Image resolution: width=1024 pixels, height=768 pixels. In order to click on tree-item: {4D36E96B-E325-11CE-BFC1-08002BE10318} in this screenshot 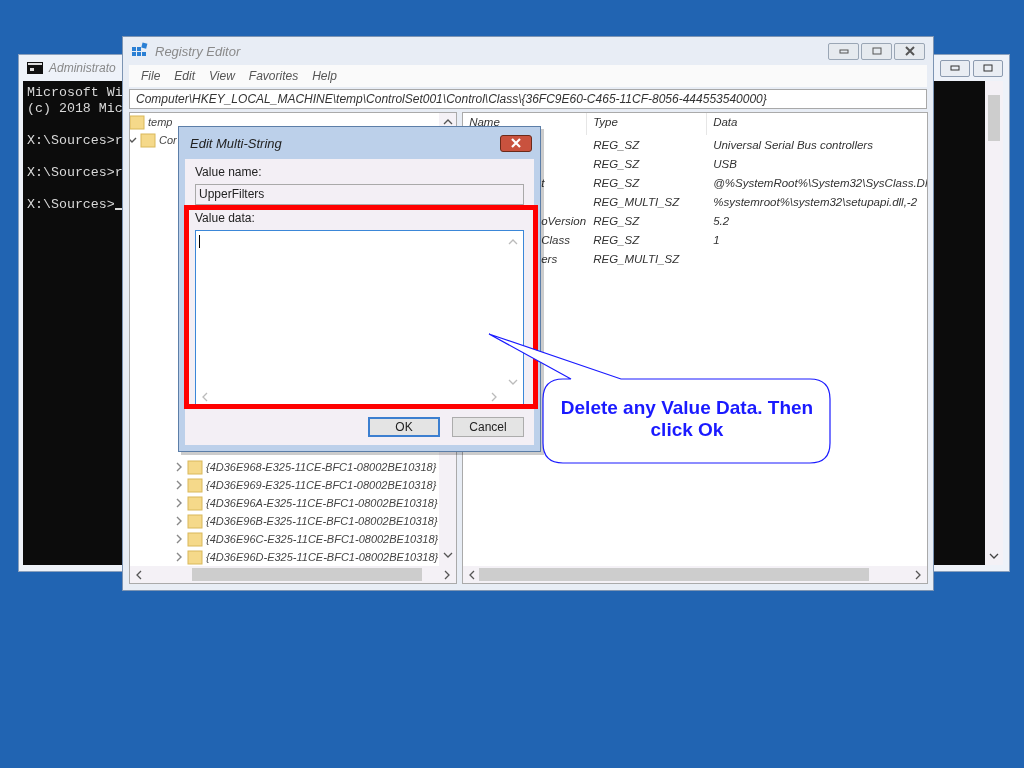, I will do `click(322, 521)`.